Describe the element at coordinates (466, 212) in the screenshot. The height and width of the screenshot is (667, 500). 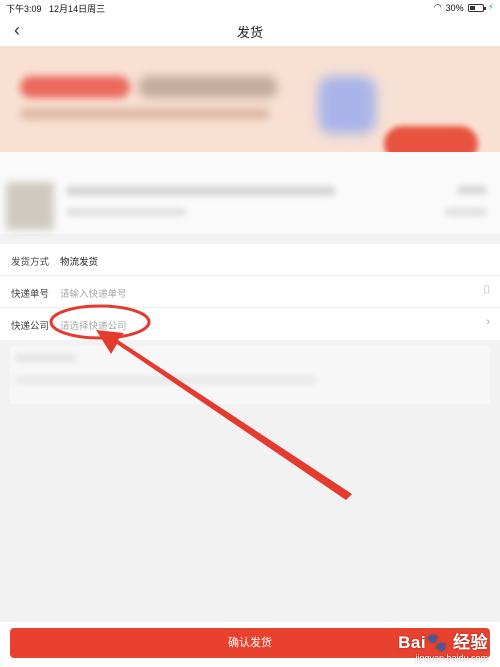
I see `product-quantity` at that location.